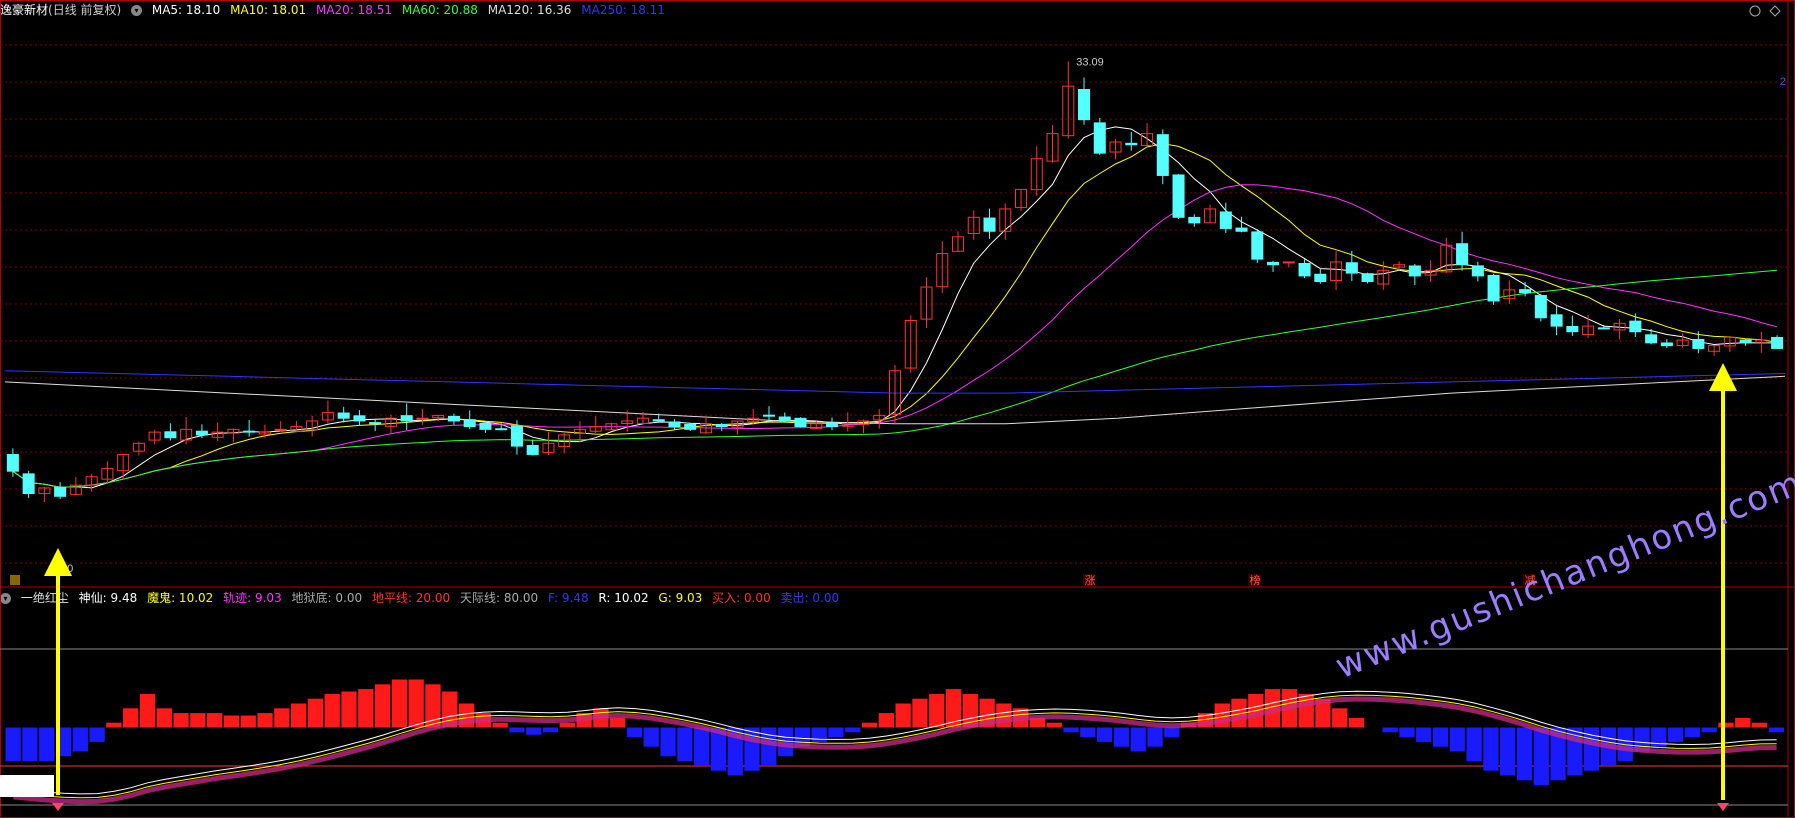  What do you see at coordinates (1723, 377) in the screenshot?
I see `arrow-head` at bounding box center [1723, 377].